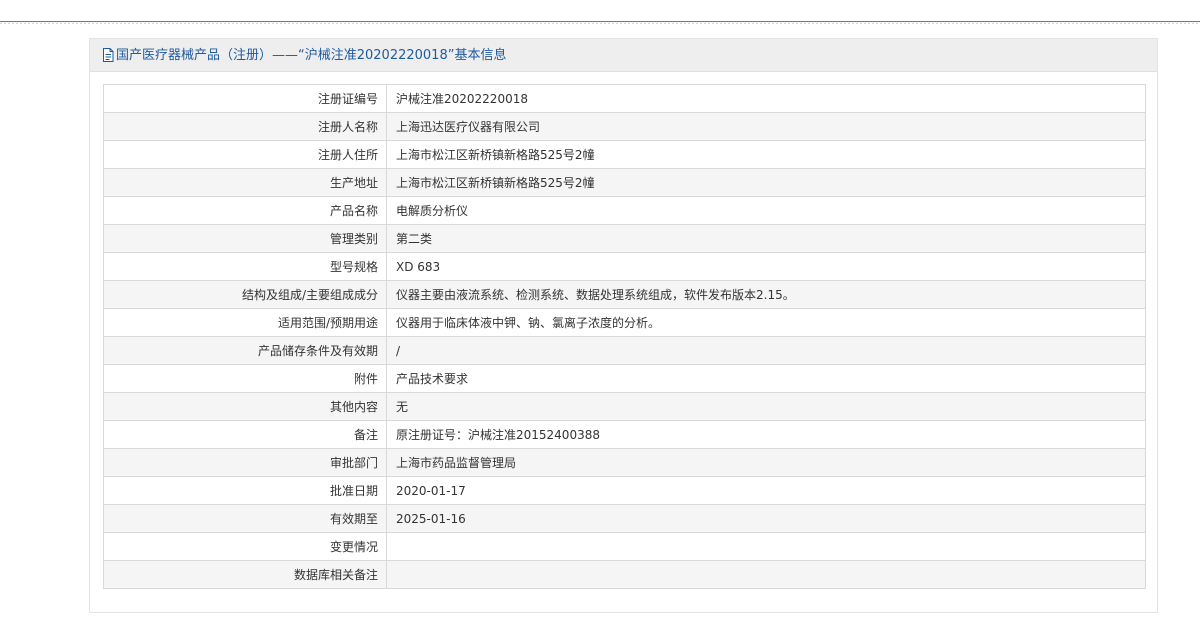  What do you see at coordinates (766, 322) in the screenshot?
I see `field-value: 仪器用于临床体液中钾、钠、氯离子浓度的分析。` at bounding box center [766, 322].